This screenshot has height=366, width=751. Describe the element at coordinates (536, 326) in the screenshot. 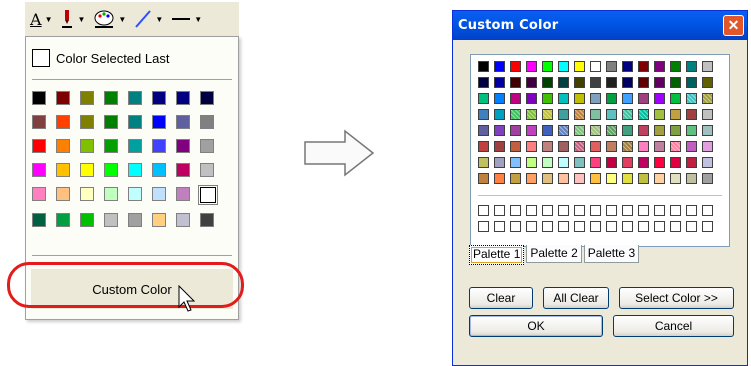

I see `ok-button: OK` at that location.